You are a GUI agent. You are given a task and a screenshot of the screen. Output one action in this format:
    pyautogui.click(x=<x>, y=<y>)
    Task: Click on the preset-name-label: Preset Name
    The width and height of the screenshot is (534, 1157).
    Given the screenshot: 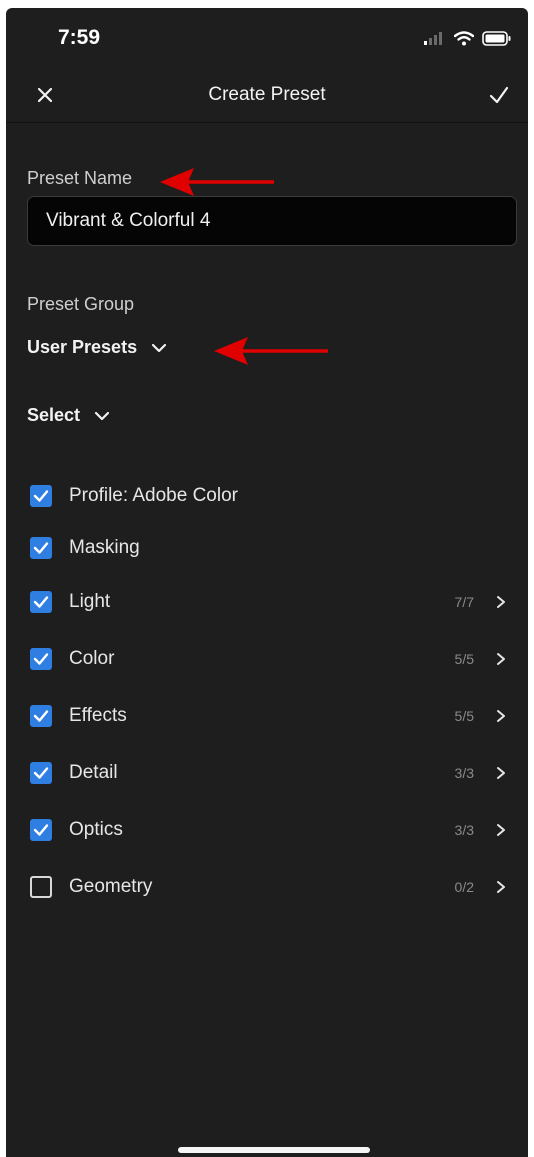 What is the action you would take?
    pyautogui.click(x=80, y=178)
    